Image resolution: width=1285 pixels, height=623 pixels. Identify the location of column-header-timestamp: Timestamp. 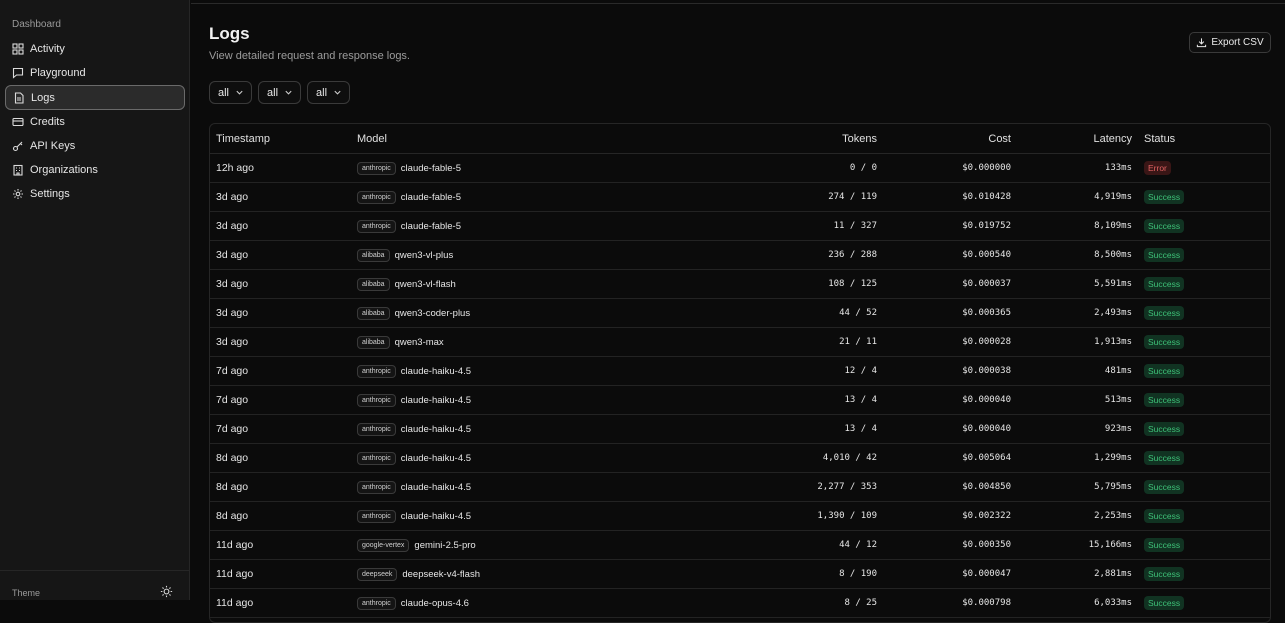
(283, 139).